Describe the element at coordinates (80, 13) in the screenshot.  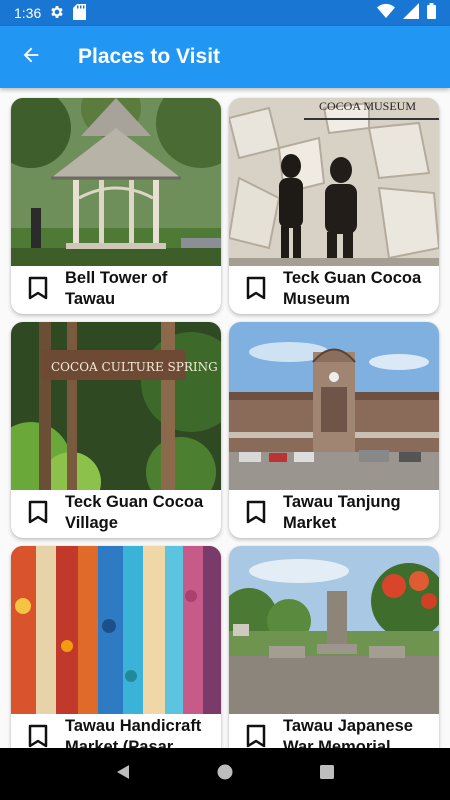
I see `sd-card-icon` at that location.